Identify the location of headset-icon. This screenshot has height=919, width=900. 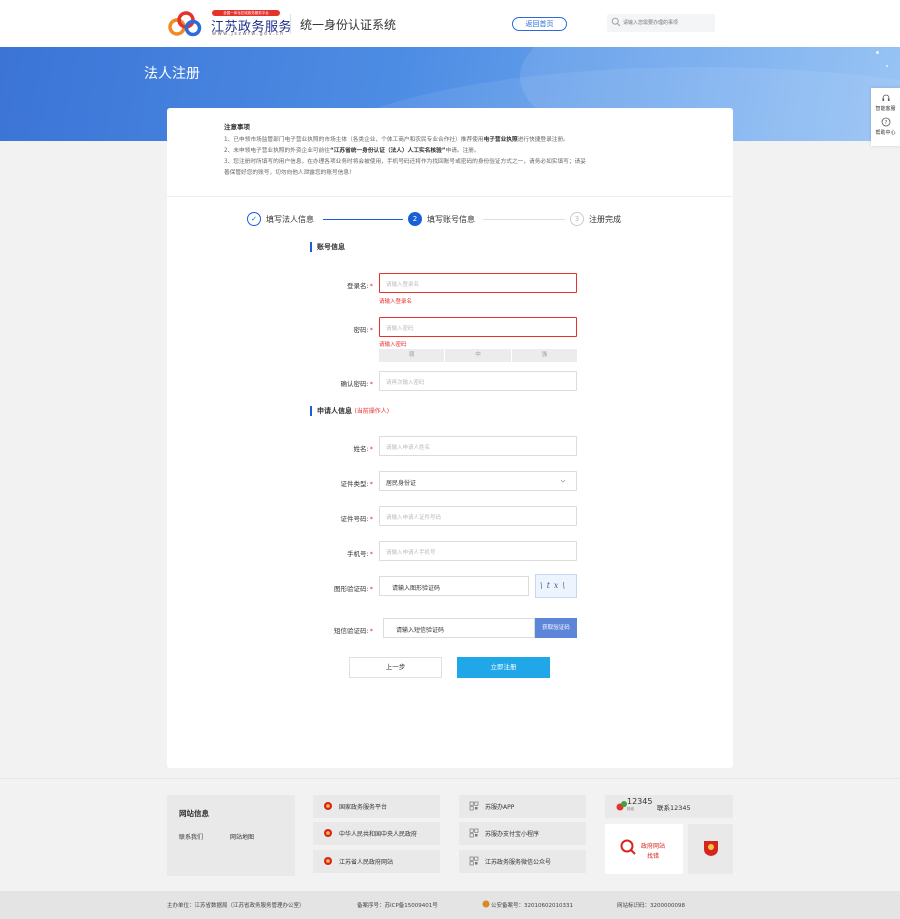
(886, 97).